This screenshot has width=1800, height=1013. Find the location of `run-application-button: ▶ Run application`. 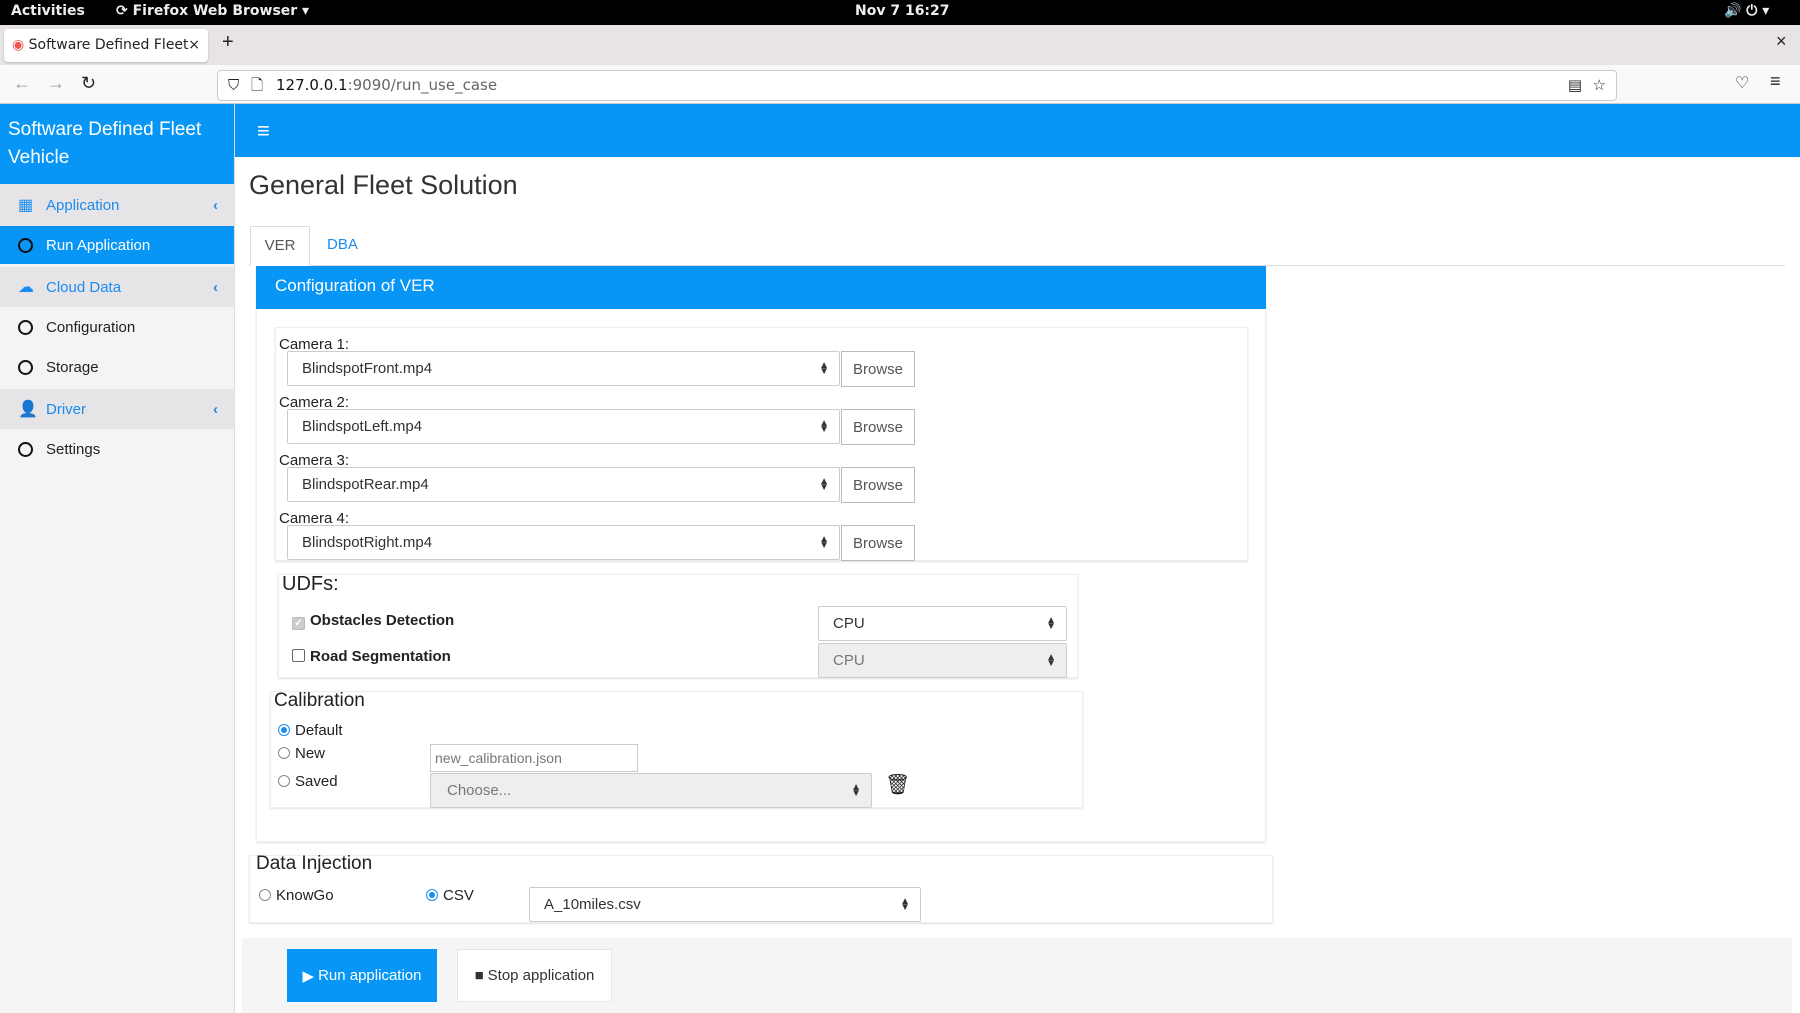

run-application-button: ▶ Run application is located at coordinates (362, 975).